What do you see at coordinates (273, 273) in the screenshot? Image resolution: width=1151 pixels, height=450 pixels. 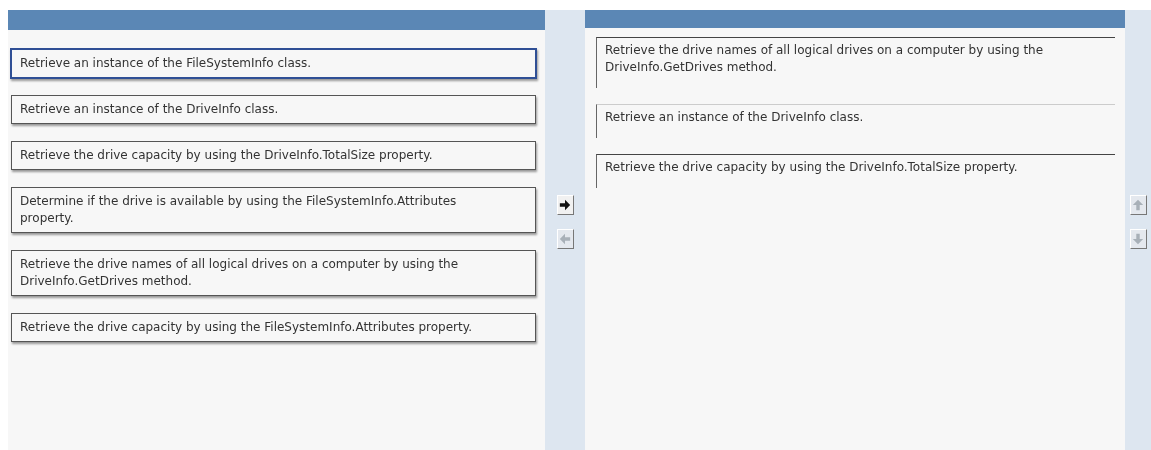 I see `source-item: Retrieve the drive names of all logical drives on a computer by using the DriveInfo.GetDrives method.` at bounding box center [273, 273].